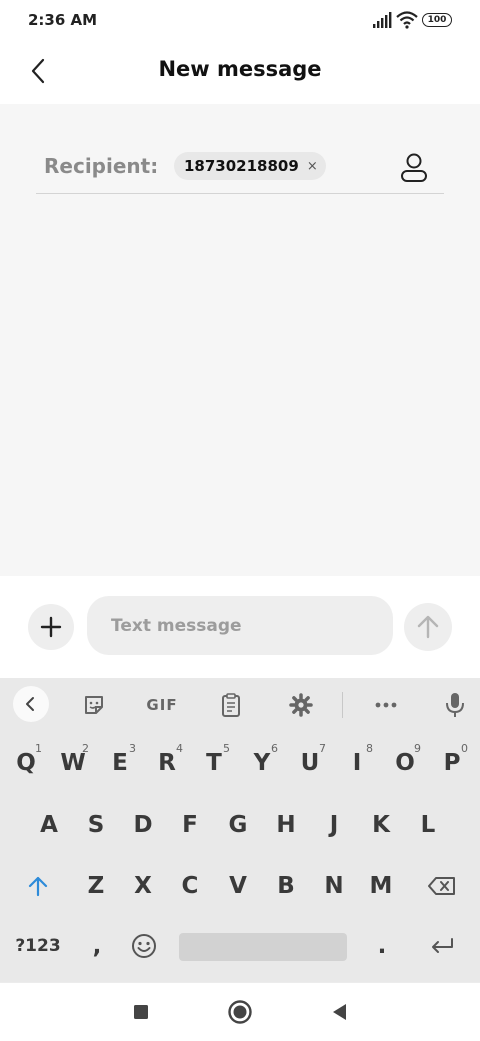  I want to click on period-key: ., so click(382, 946).